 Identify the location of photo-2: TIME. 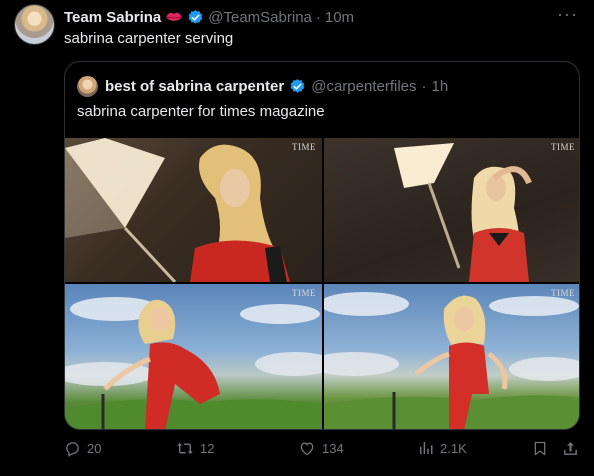
(451, 210).